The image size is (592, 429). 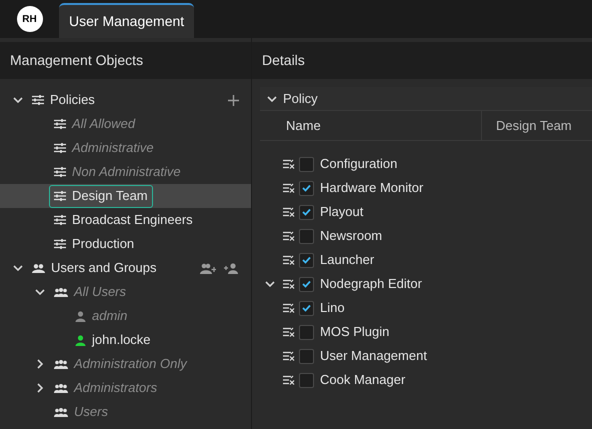 What do you see at coordinates (231, 268) in the screenshot?
I see `add-user-icon` at bounding box center [231, 268].